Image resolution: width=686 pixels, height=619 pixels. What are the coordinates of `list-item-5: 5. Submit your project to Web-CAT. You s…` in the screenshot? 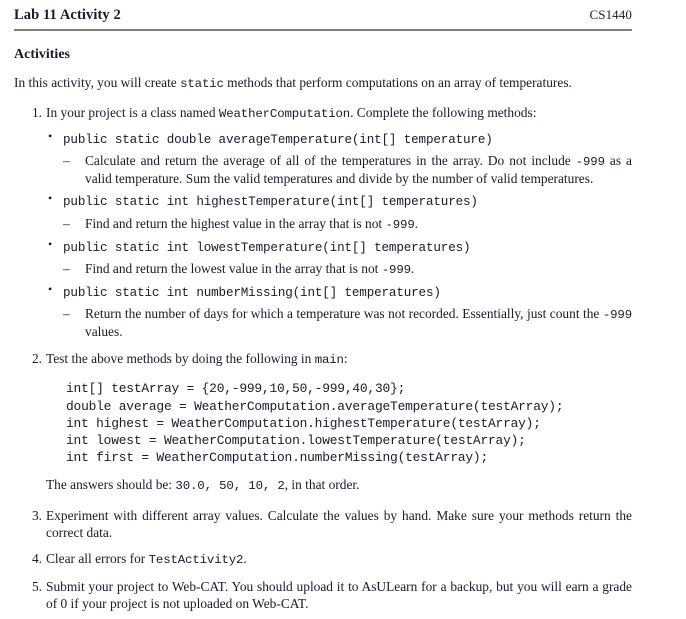 It's located at (316, 595).